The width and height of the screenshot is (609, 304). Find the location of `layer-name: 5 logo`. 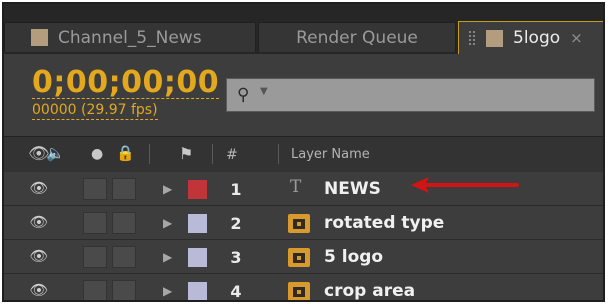

layer-name: 5 logo is located at coordinates (353, 257).